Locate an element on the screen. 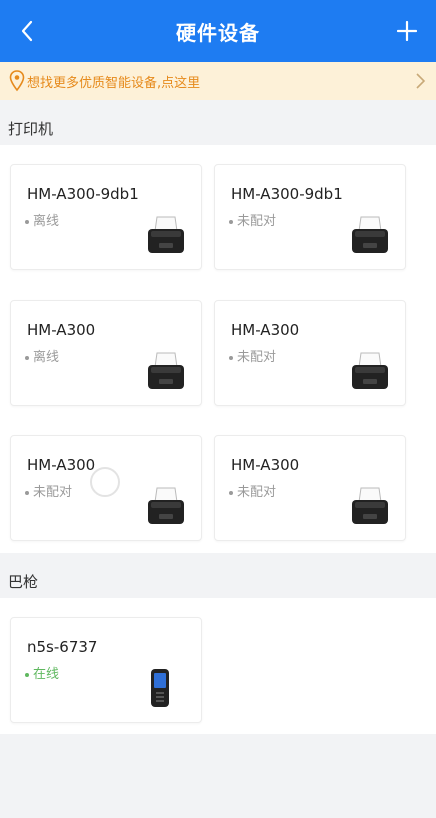  plus-icon is located at coordinates (407, 31).